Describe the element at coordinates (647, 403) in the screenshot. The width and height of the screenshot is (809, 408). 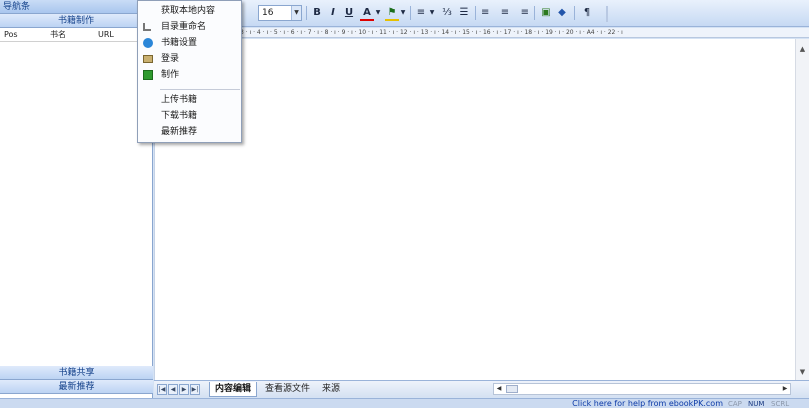
I see `help-link: Click here for help from ebookPK.com` at that location.